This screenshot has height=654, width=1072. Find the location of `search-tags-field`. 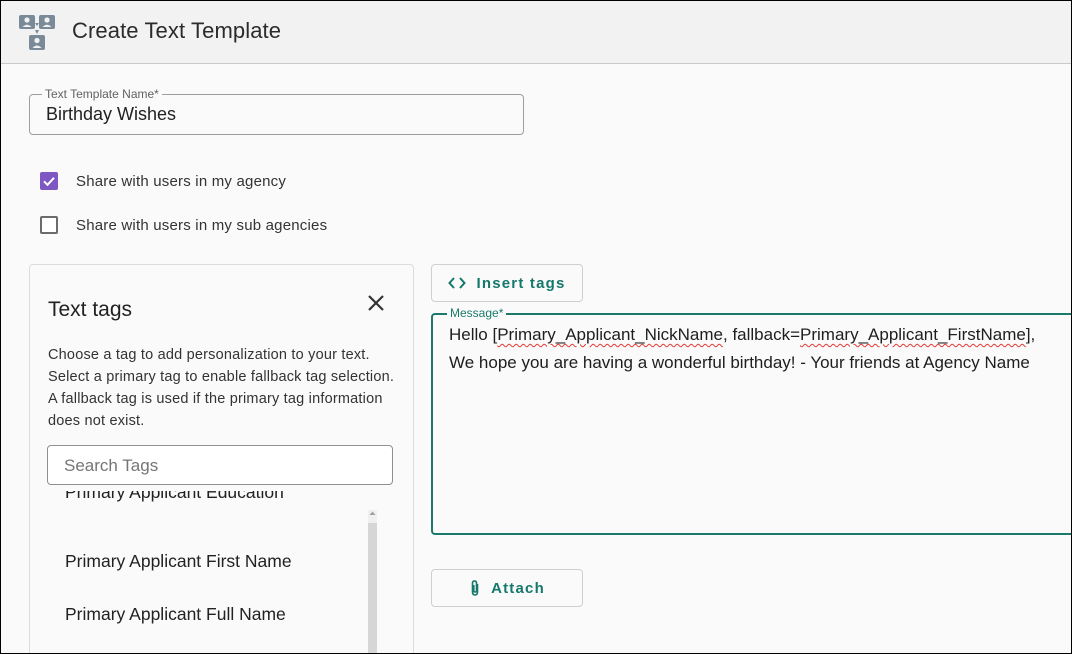

search-tags-field is located at coordinates (220, 465).